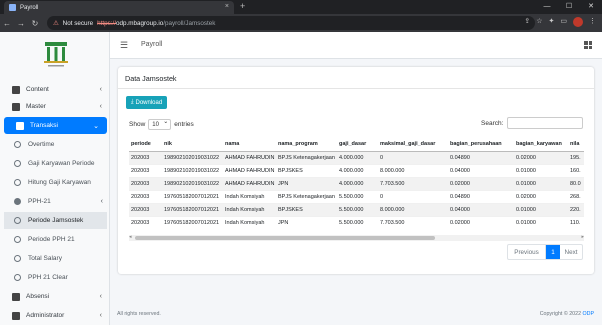 The width and height of the screenshot is (602, 325). What do you see at coordinates (55, 125) in the screenshot?
I see `sidebar-item-transaksi: Transaksi ⌄` at bounding box center [55, 125].